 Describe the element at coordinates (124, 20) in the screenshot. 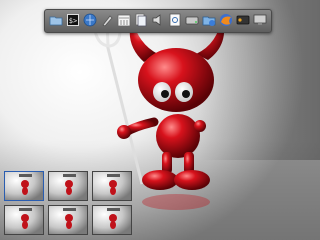

I see `calendar-icon` at that location.